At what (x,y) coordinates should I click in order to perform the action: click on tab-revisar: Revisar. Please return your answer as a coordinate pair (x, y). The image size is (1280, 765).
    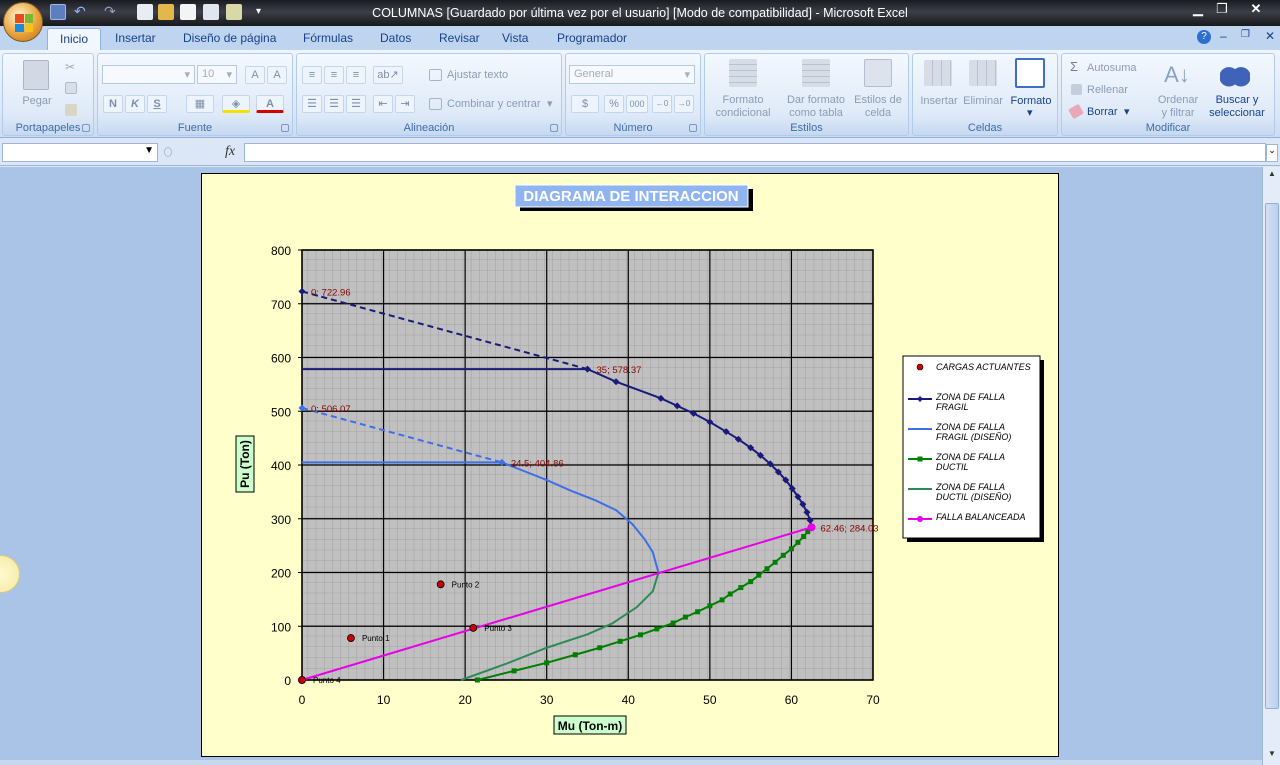
    Looking at the image, I should click on (459, 38).